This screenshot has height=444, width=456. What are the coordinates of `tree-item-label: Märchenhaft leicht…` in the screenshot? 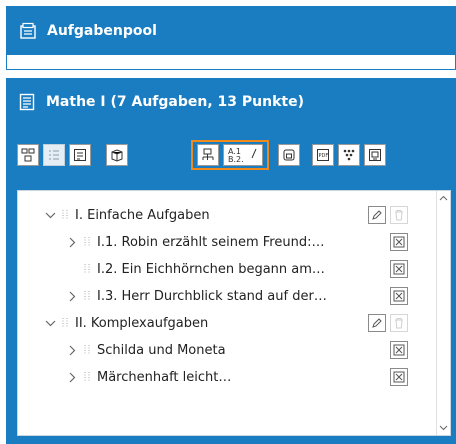 It's located at (164, 377).